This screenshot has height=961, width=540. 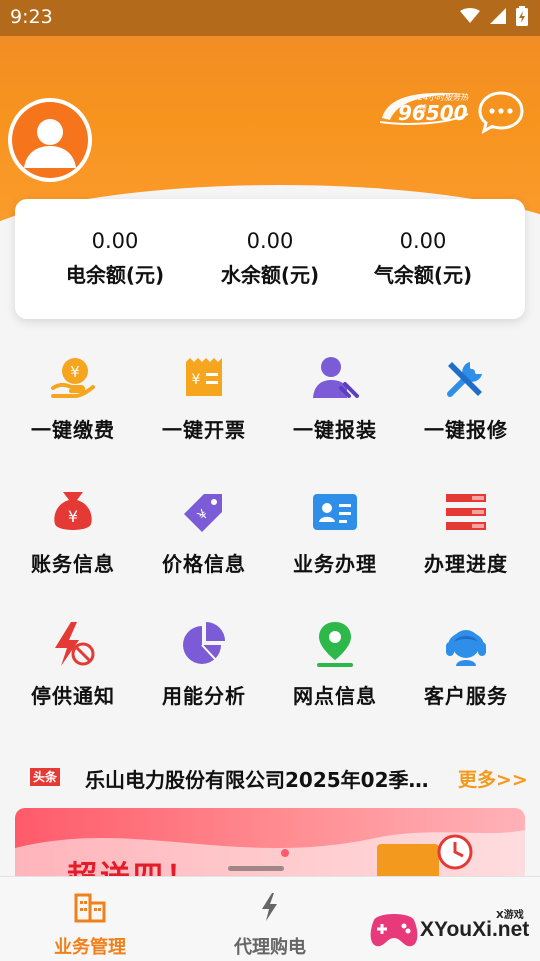 What do you see at coordinates (475, 929) in the screenshot?
I see `watermark-text: XYouXi.net` at bounding box center [475, 929].